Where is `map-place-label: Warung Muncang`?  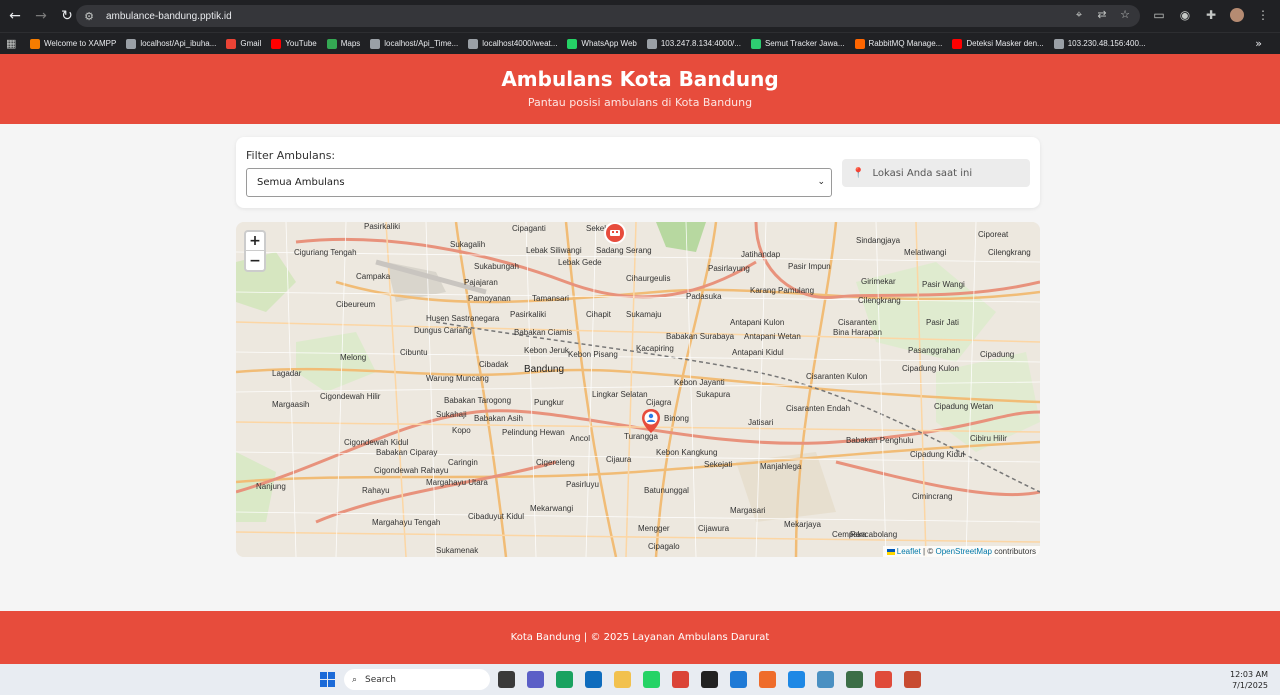 map-place-label: Warung Muncang is located at coordinates (457, 378).